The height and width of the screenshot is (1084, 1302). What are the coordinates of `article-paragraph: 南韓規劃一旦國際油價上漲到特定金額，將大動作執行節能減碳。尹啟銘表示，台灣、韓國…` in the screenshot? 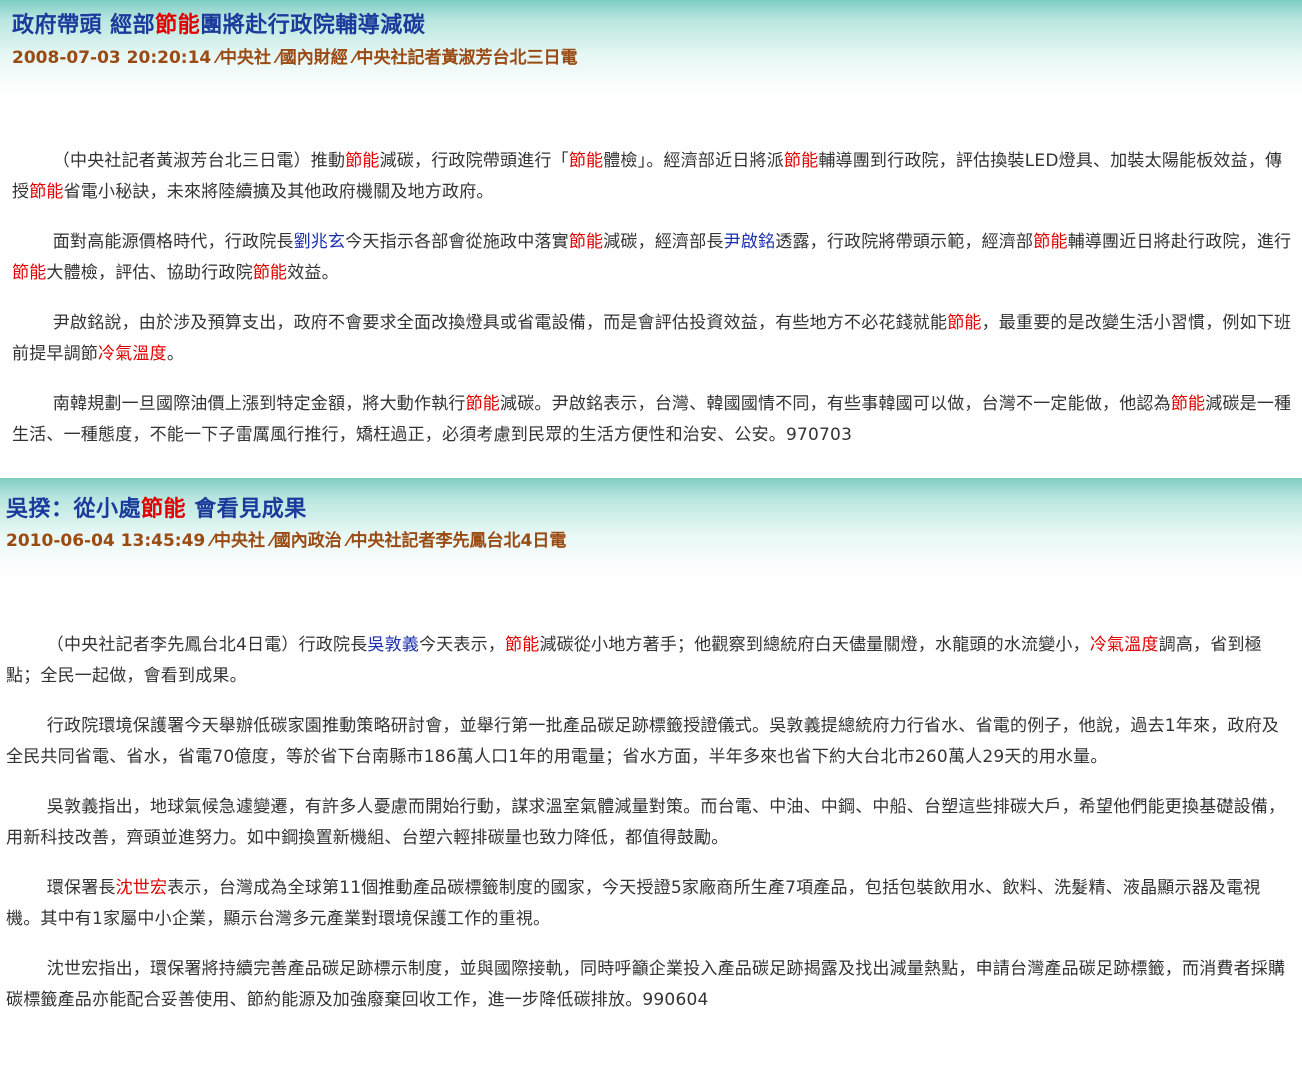 It's located at (653, 420).